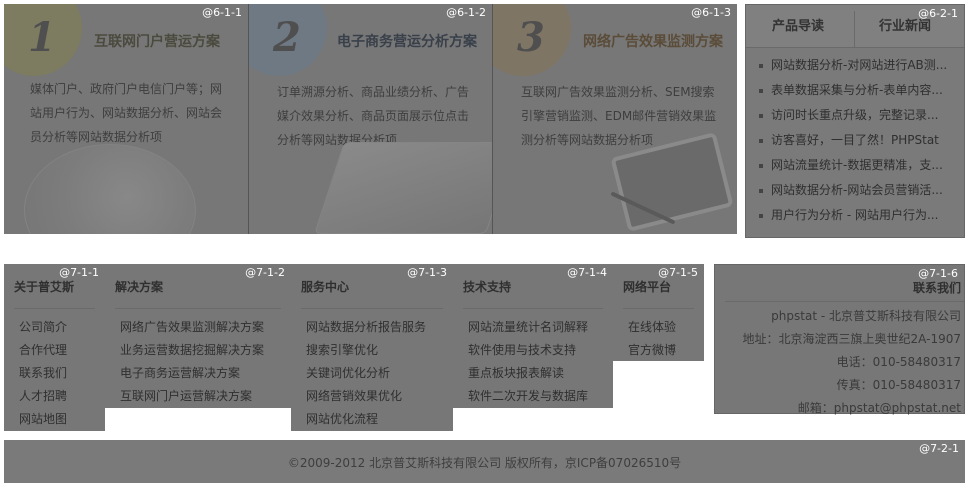 This screenshot has width=969, height=488. What do you see at coordinates (866, 316) in the screenshot?
I see `company-name: phpstat - 北京普艾斯科技有限公司` at bounding box center [866, 316].